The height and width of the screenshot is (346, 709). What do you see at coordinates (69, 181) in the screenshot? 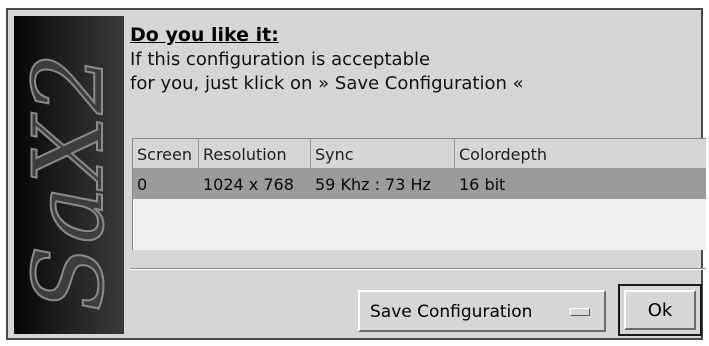
I see `sax2-logo: SaX2` at bounding box center [69, 181].